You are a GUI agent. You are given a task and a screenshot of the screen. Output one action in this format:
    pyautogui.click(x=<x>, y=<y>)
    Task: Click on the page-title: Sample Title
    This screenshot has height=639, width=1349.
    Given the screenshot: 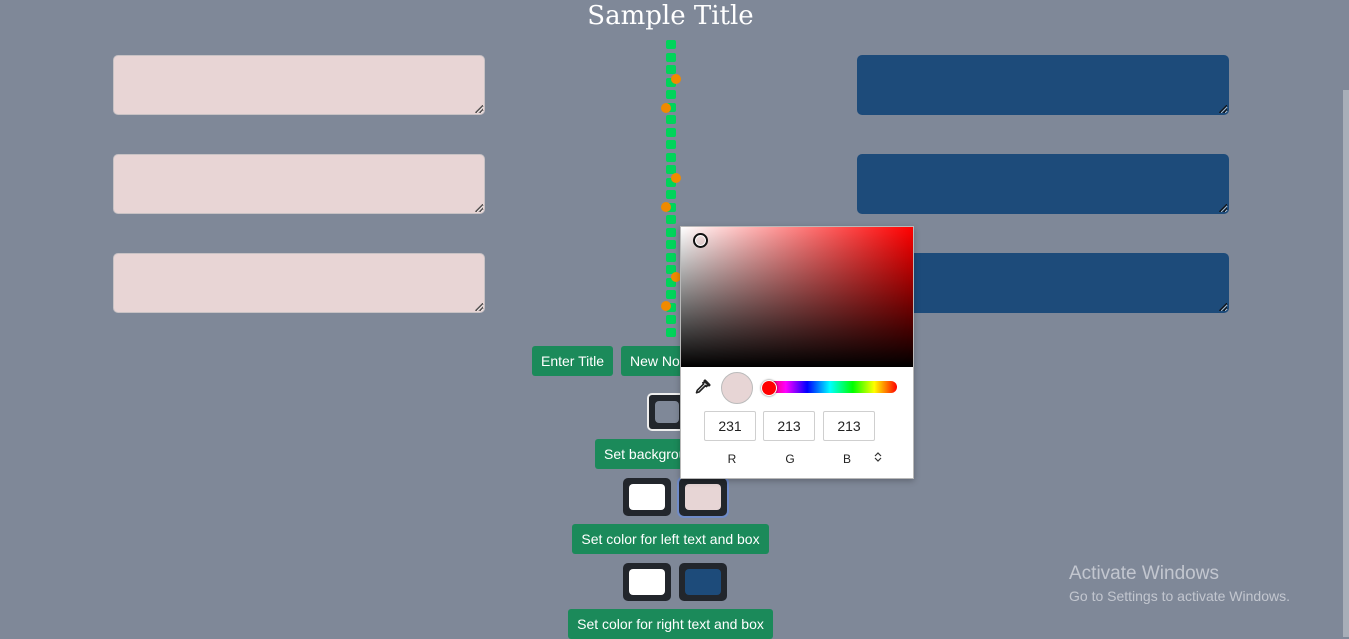 What is the action you would take?
    pyautogui.click(x=670, y=16)
    